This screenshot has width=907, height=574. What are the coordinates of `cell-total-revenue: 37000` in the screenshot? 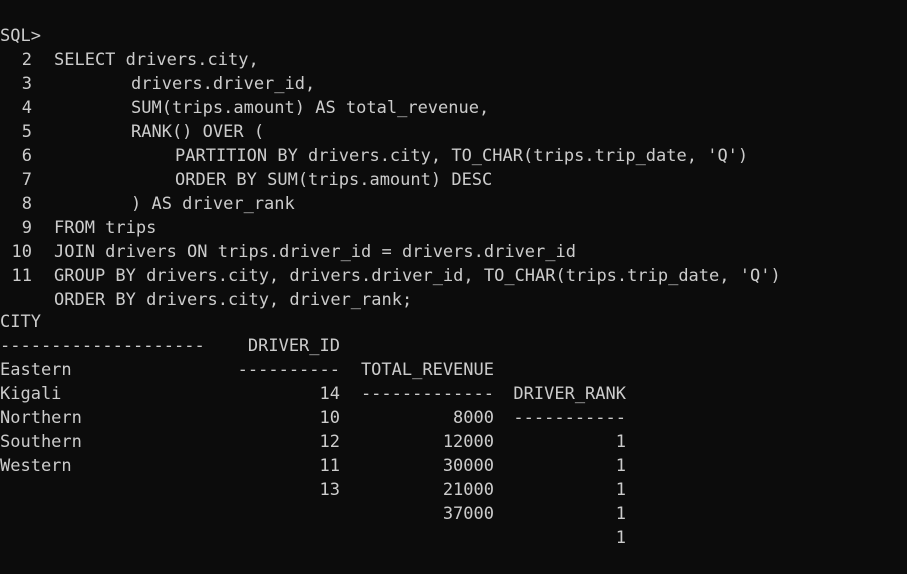 It's located at (468, 514).